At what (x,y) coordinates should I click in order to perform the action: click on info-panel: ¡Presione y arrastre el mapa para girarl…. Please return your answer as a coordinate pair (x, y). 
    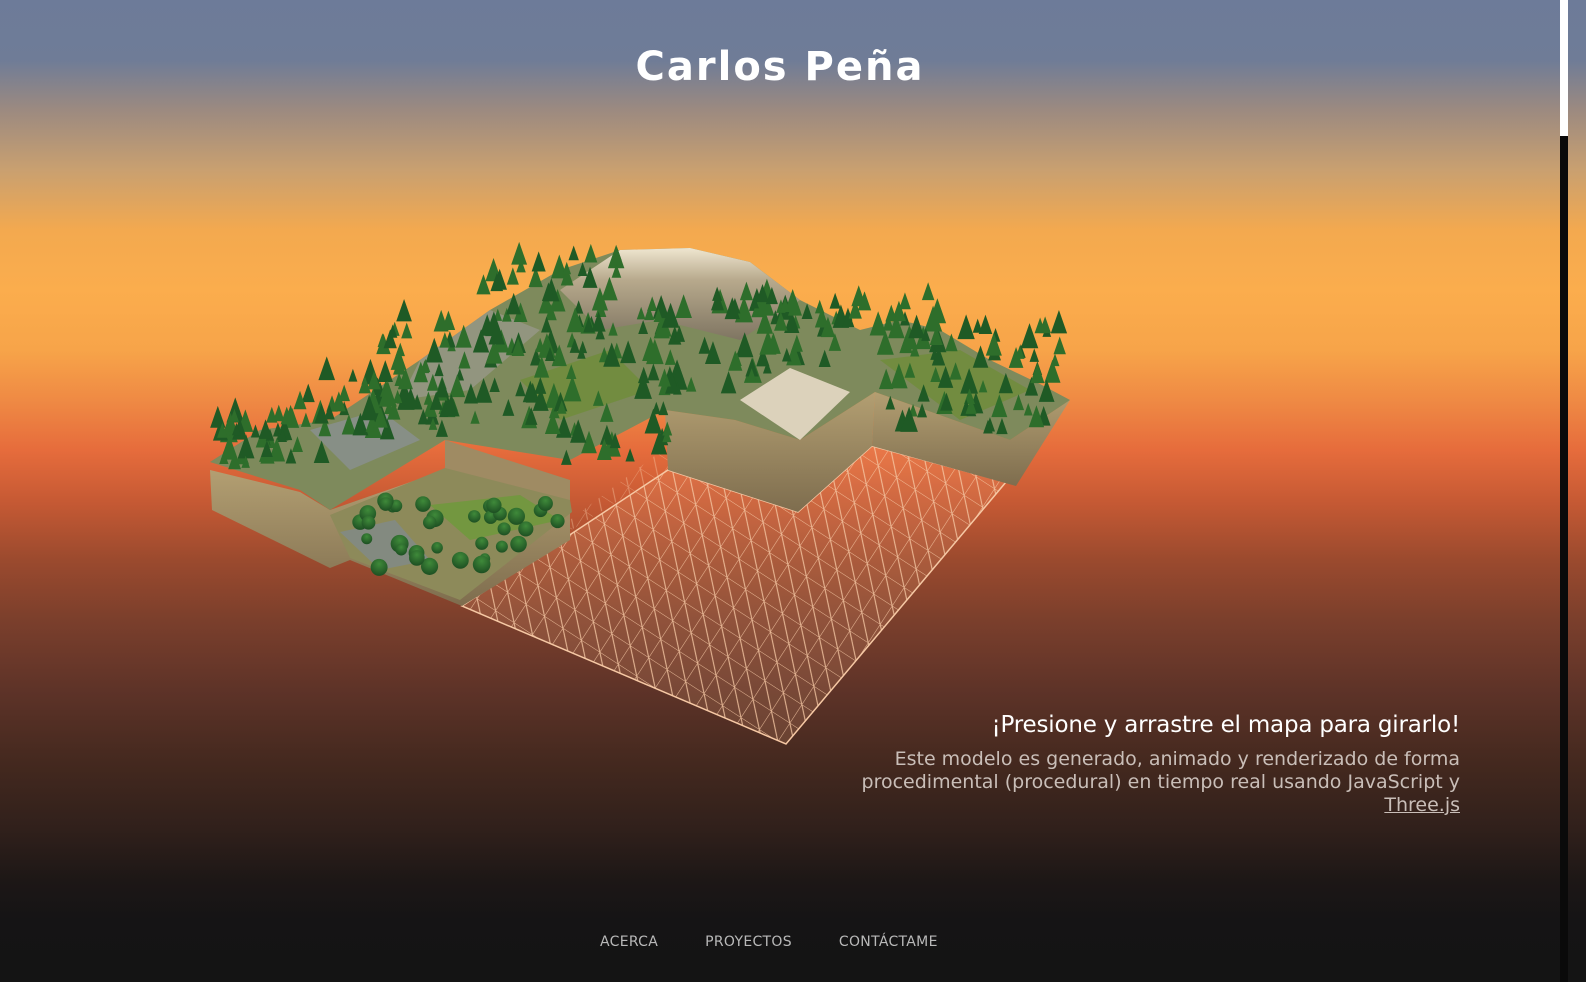
    Looking at the image, I should click on (1120, 764).